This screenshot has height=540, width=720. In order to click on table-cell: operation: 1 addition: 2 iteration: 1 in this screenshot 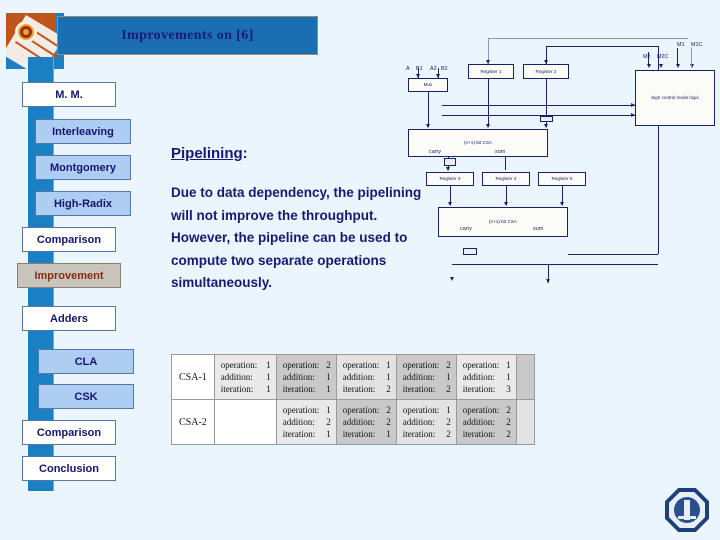, I will do `click(306, 422)`.